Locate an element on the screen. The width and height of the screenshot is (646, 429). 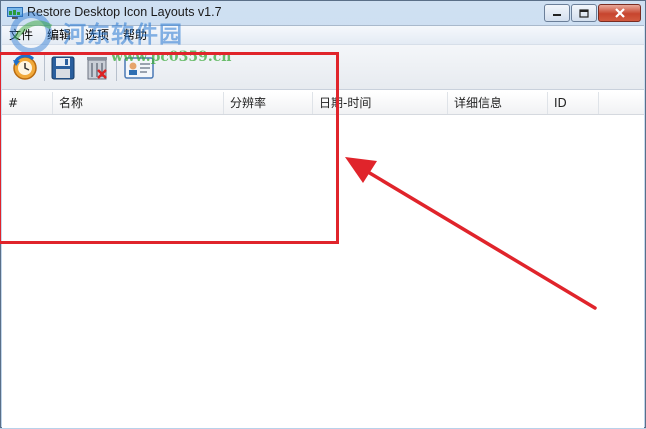
maximize-icon is located at coordinates (584, 13).